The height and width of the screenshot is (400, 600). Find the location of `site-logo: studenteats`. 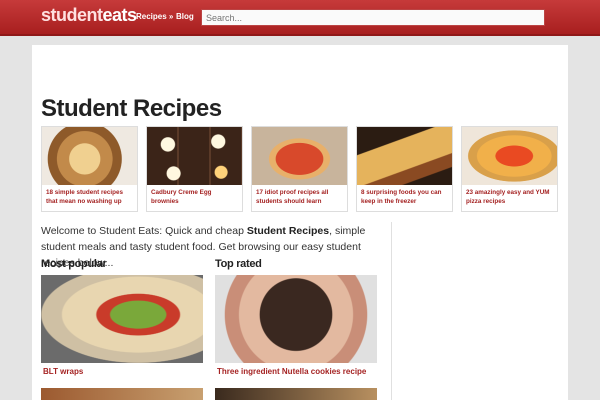

site-logo: studenteats is located at coordinates (89, 15).